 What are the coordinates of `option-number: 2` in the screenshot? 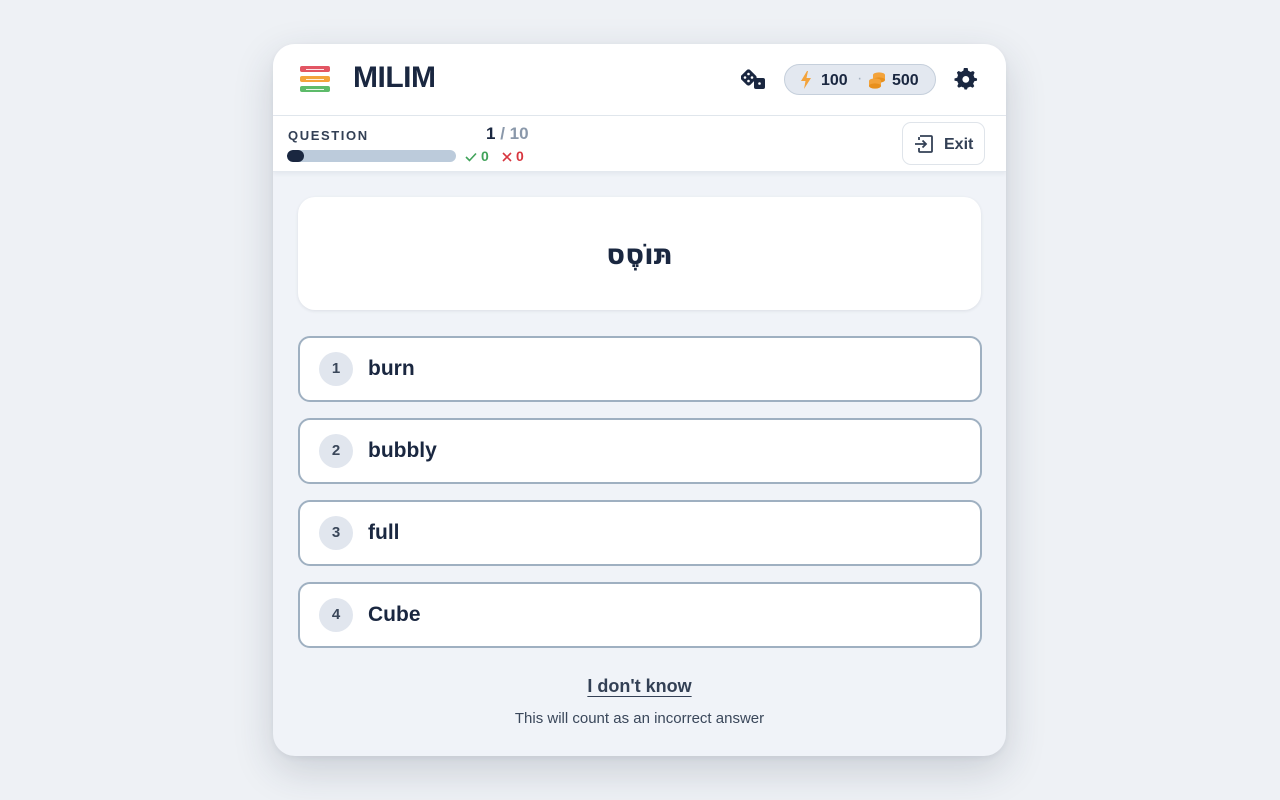 It's located at (336, 451).